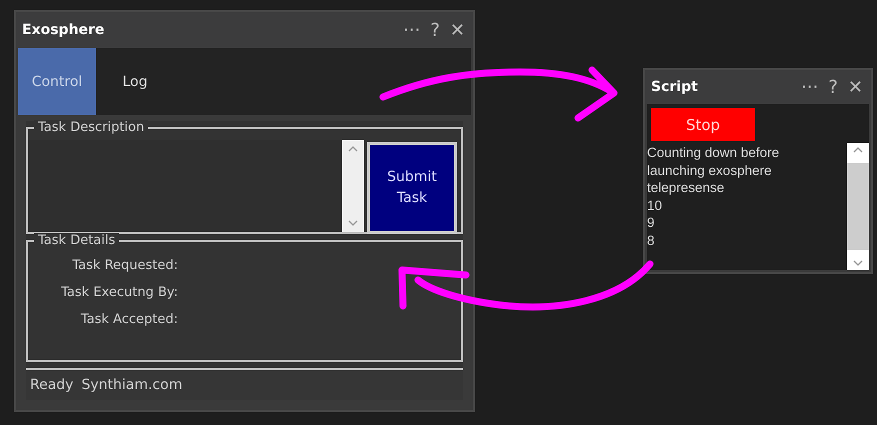 This screenshot has height=425, width=877. What do you see at coordinates (57, 81) in the screenshot?
I see `tab: Control` at bounding box center [57, 81].